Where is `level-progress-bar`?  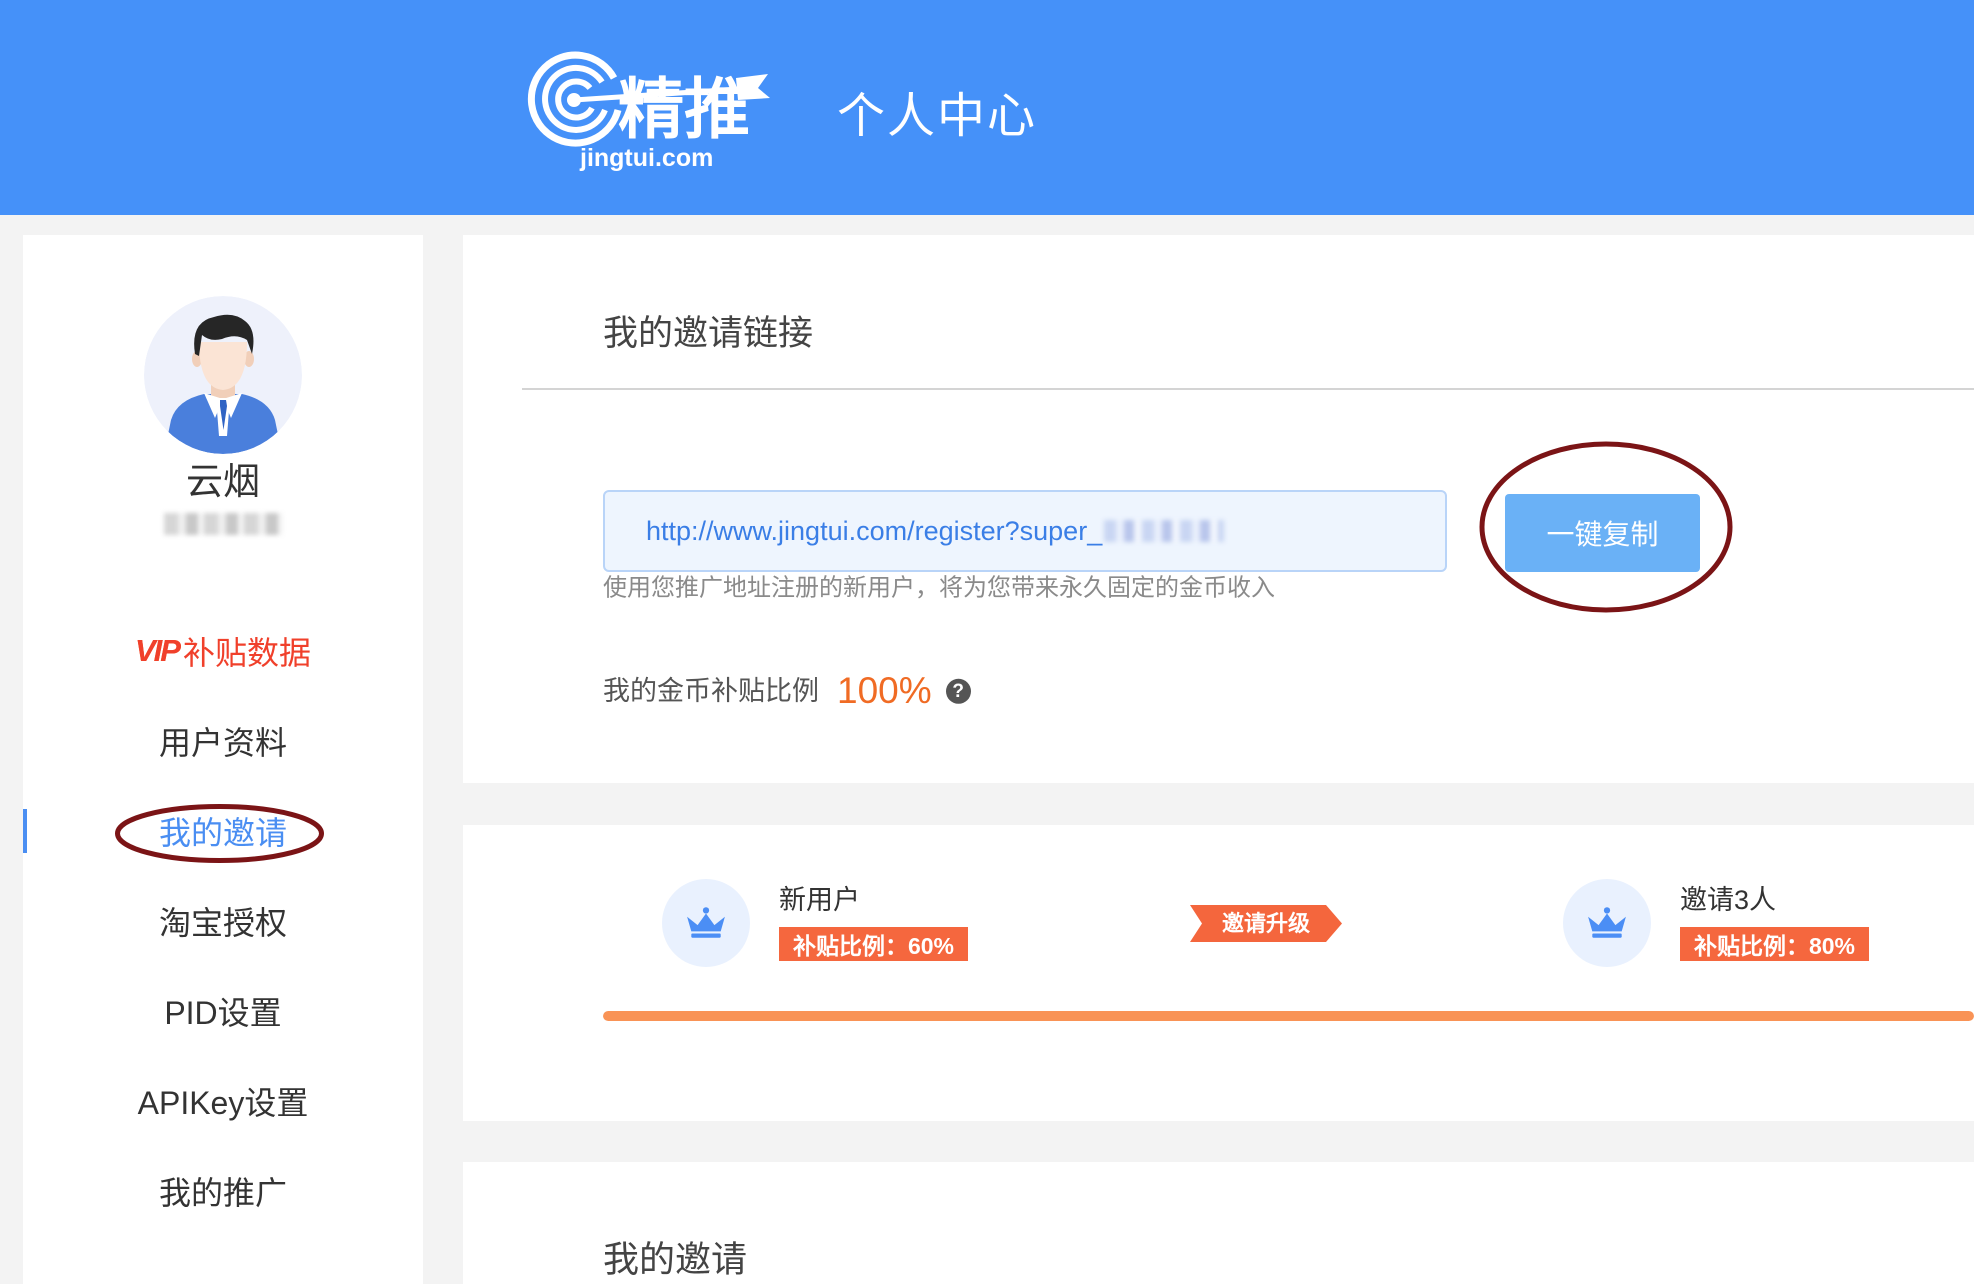 level-progress-bar is located at coordinates (1288, 1016).